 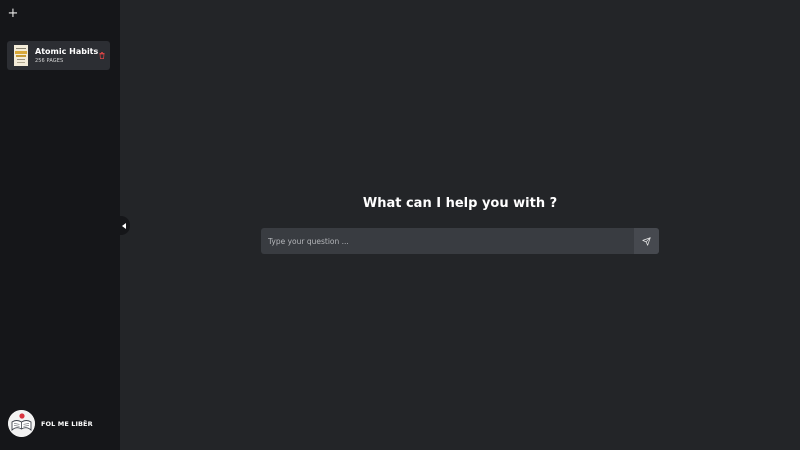 I want to click on book-info: Atomic Habits 256 PAGES, so click(x=66, y=56).